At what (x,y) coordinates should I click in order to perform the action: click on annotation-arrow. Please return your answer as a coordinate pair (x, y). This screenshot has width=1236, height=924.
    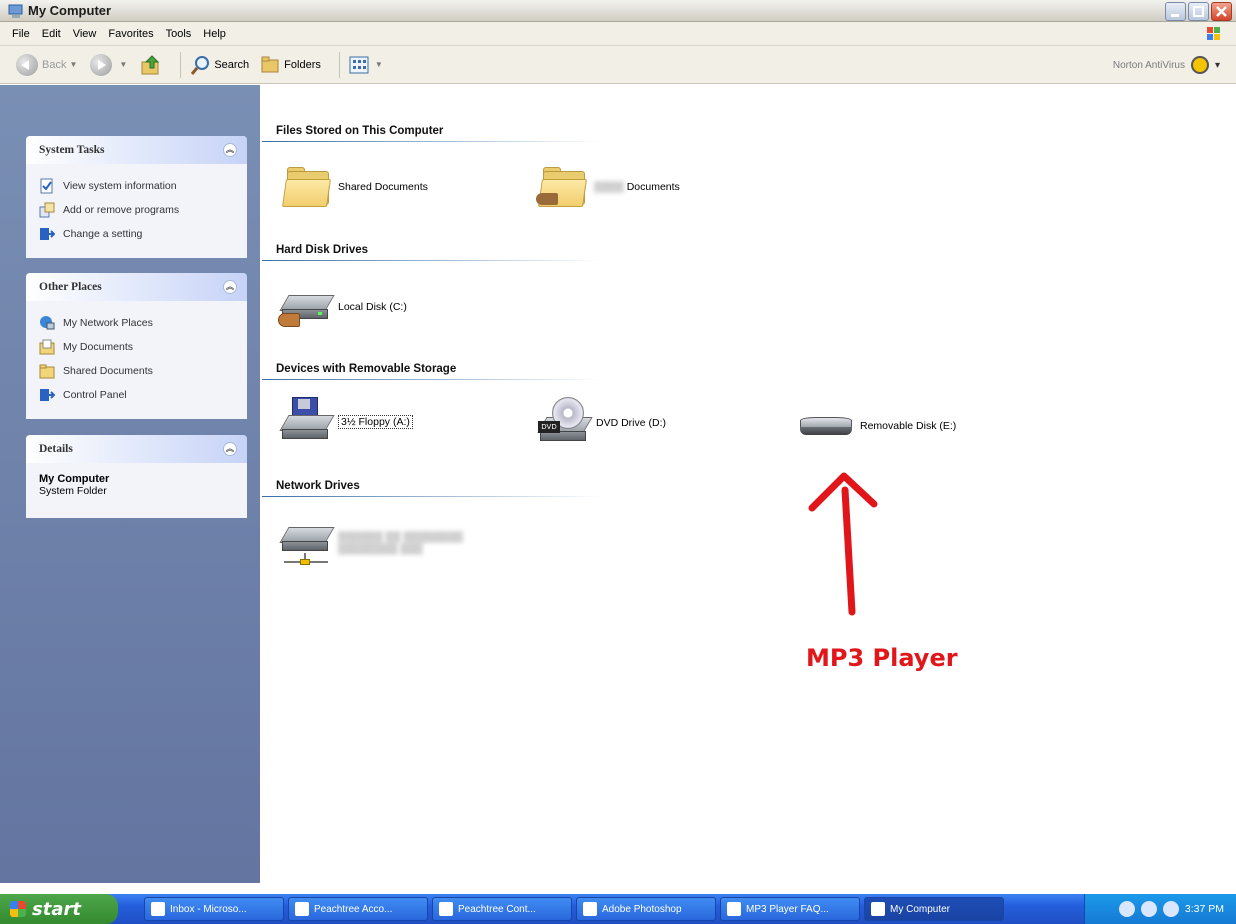
    Looking at the image, I should click on (843, 544).